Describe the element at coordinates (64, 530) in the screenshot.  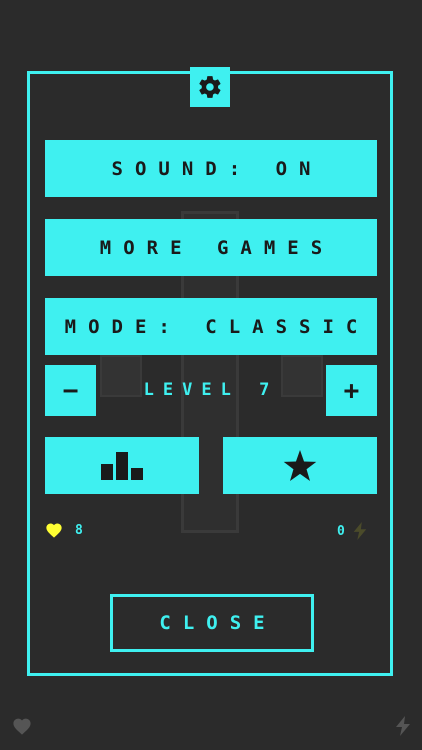
I see `lives-counter: 8` at that location.